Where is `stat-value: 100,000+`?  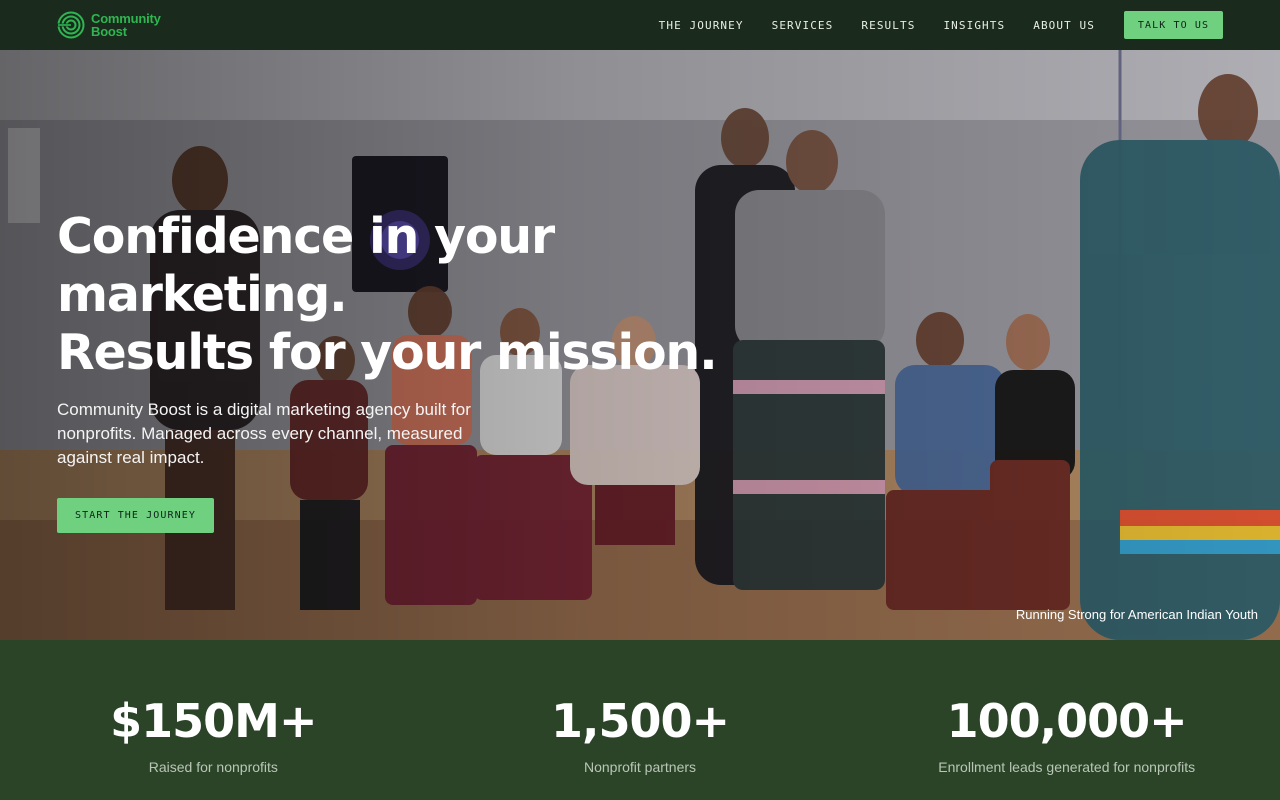
stat-value: 100,000+ is located at coordinates (1067, 721).